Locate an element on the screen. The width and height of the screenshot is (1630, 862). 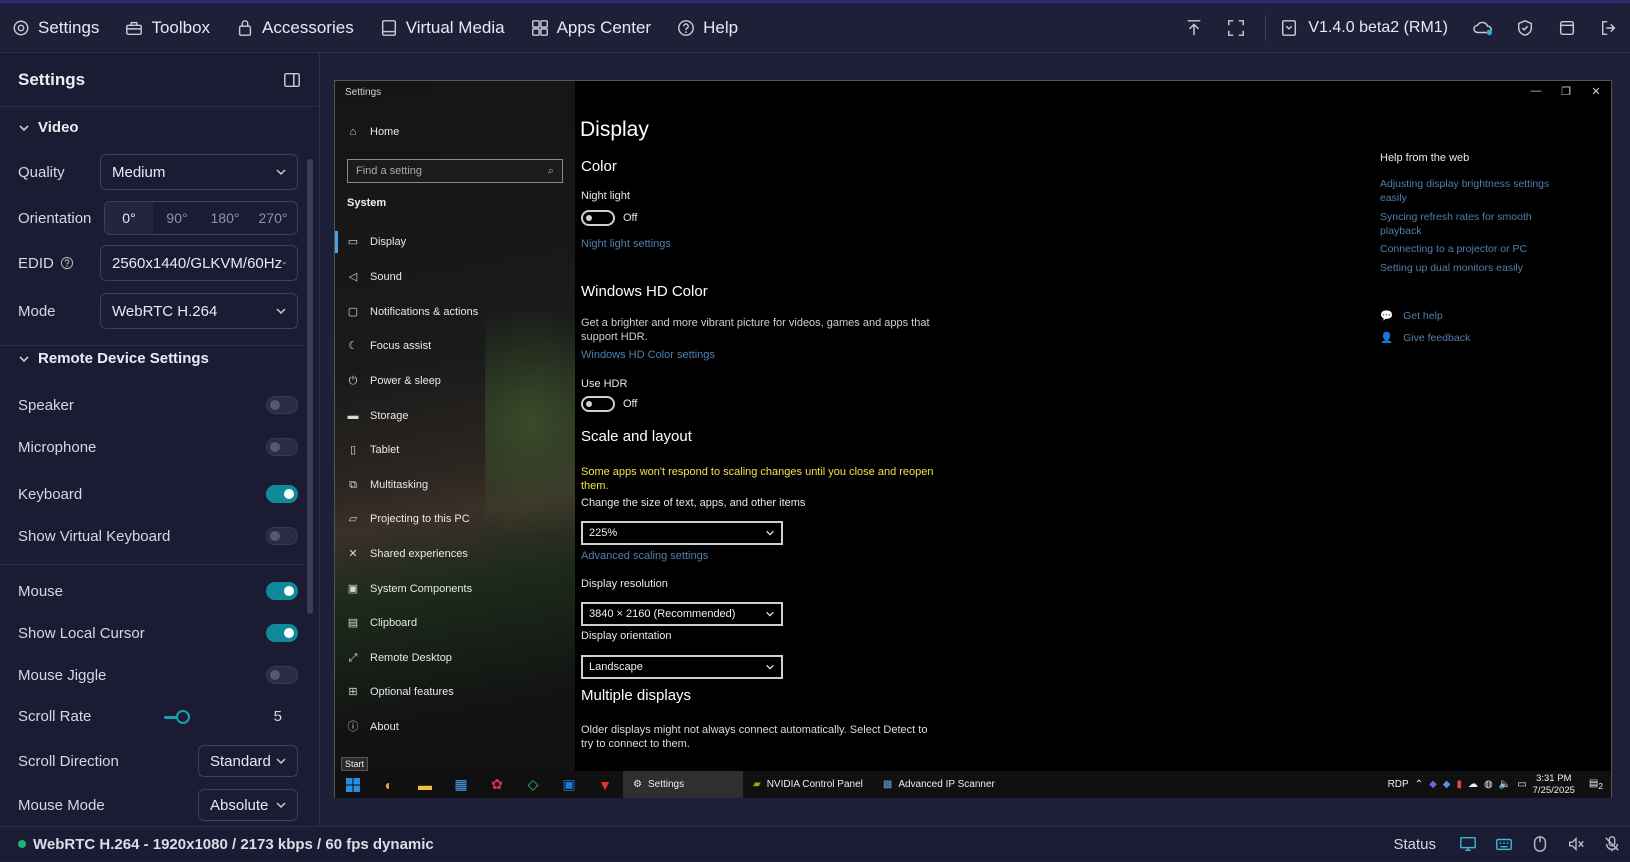
give-feedback-link: Give feedback is located at coordinates (1436, 338).